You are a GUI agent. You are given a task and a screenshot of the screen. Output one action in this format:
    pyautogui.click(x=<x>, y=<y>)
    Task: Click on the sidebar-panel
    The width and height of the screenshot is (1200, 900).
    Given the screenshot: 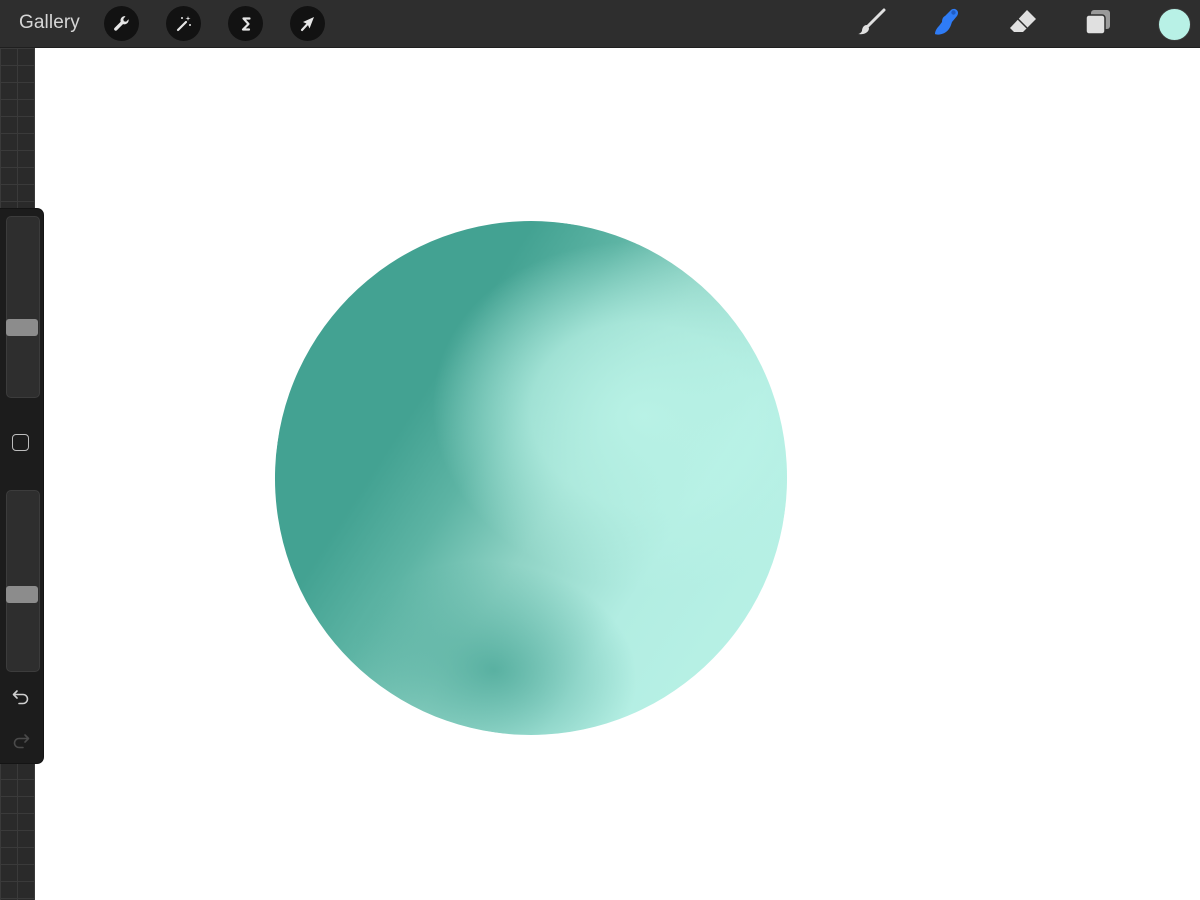 What is the action you would take?
    pyautogui.click(x=21, y=486)
    